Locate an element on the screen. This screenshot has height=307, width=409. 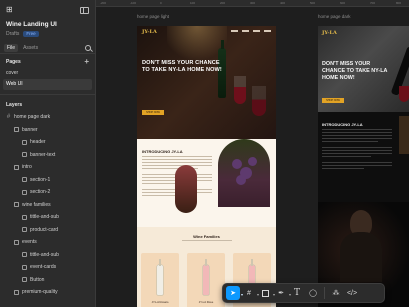
sidebar-tabs: File Assets is located at coordinates (47, 48).